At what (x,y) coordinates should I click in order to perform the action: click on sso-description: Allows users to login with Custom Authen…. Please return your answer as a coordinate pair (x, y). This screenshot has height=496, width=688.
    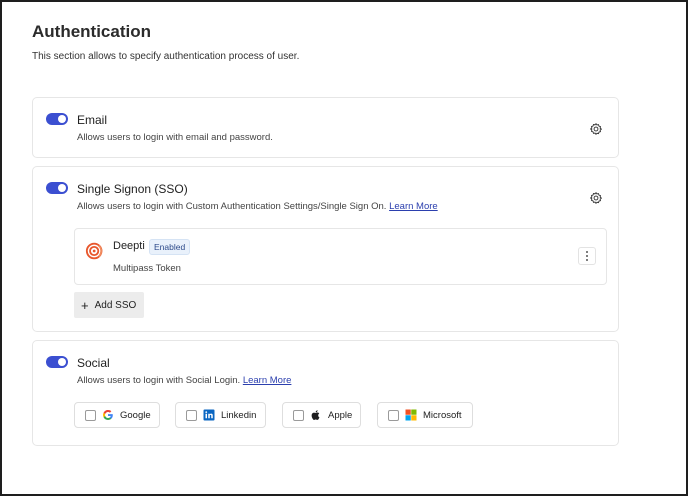
    Looking at the image, I should click on (257, 206).